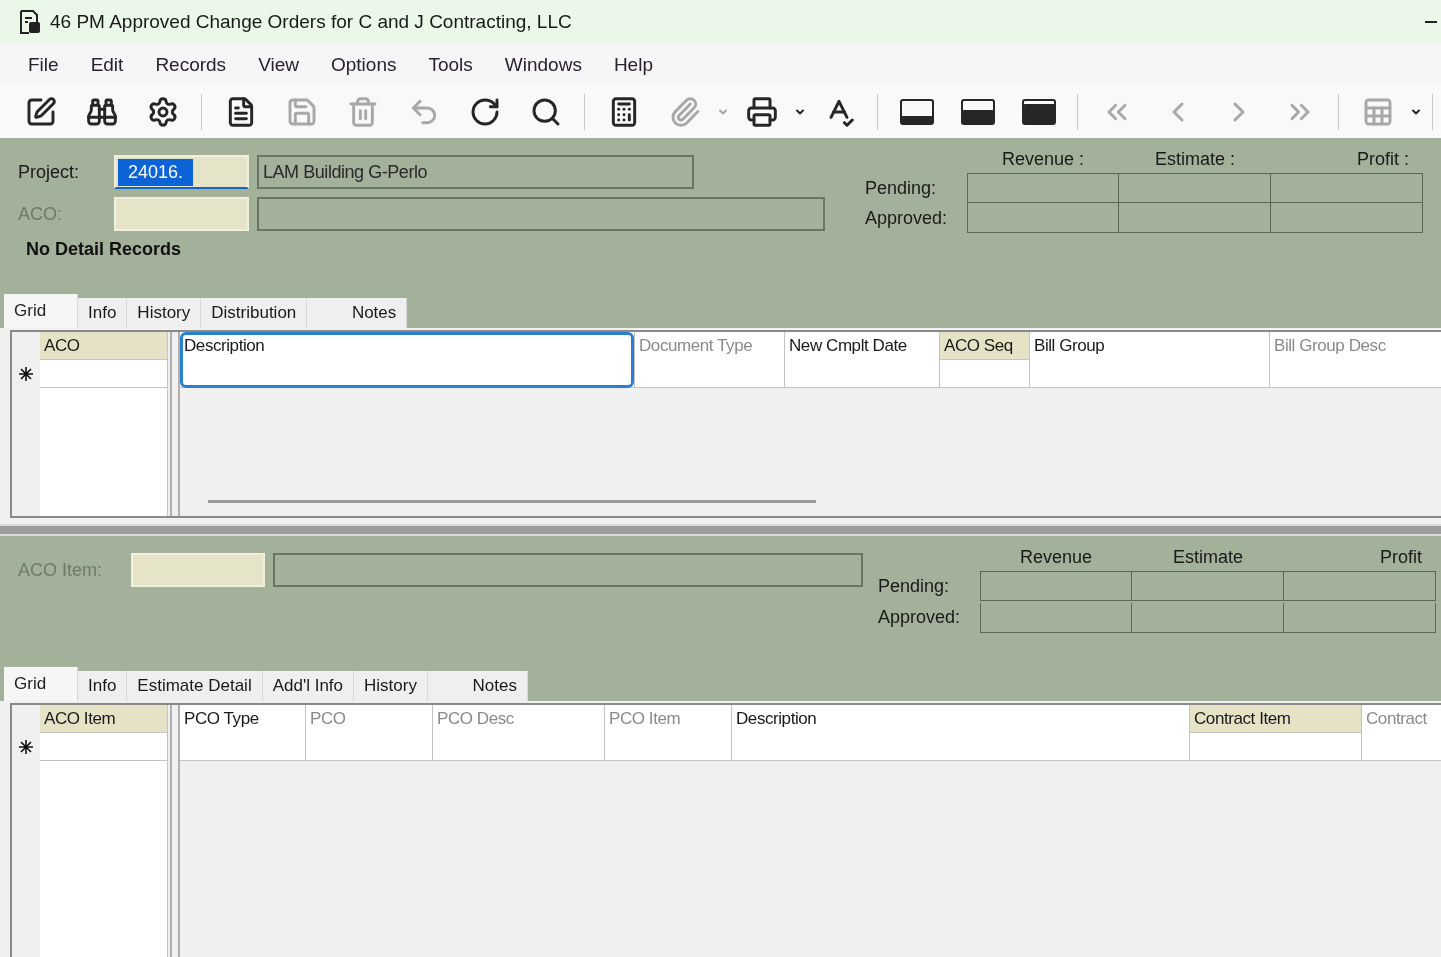 The height and width of the screenshot is (957, 1441). Describe the element at coordinates (278, 65) in the screenshot. I see `menu-item: View` at that location.